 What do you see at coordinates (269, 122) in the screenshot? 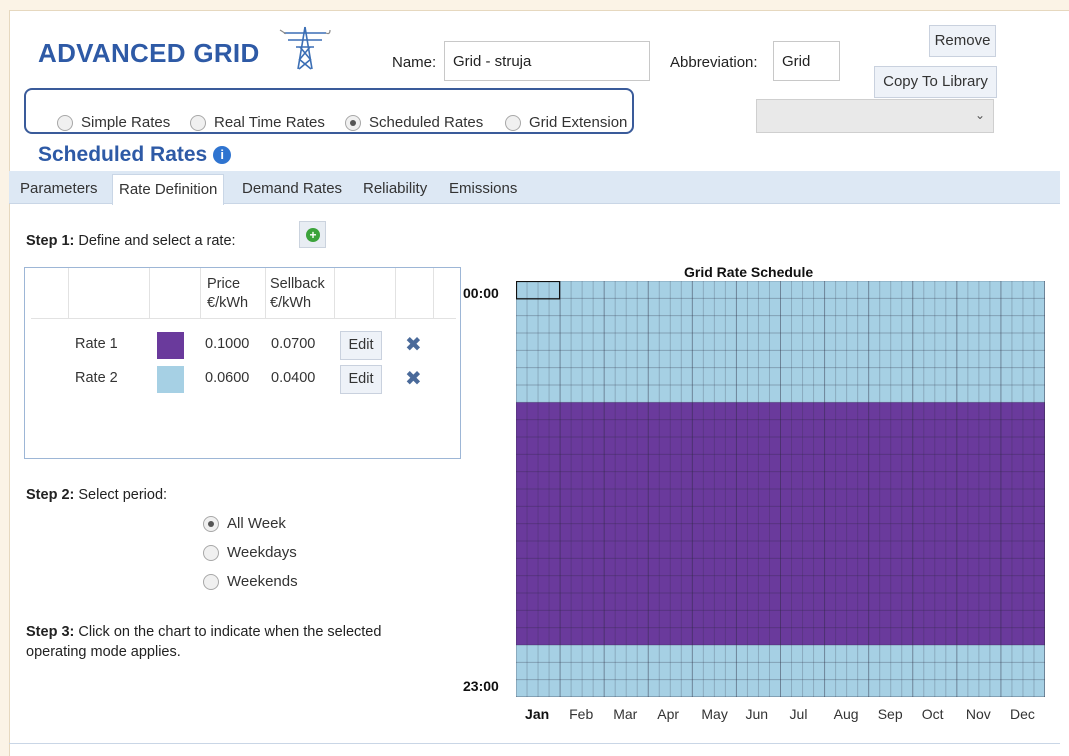
I see `radio-label: Real Time Rates` at bounding box center [269, 122].